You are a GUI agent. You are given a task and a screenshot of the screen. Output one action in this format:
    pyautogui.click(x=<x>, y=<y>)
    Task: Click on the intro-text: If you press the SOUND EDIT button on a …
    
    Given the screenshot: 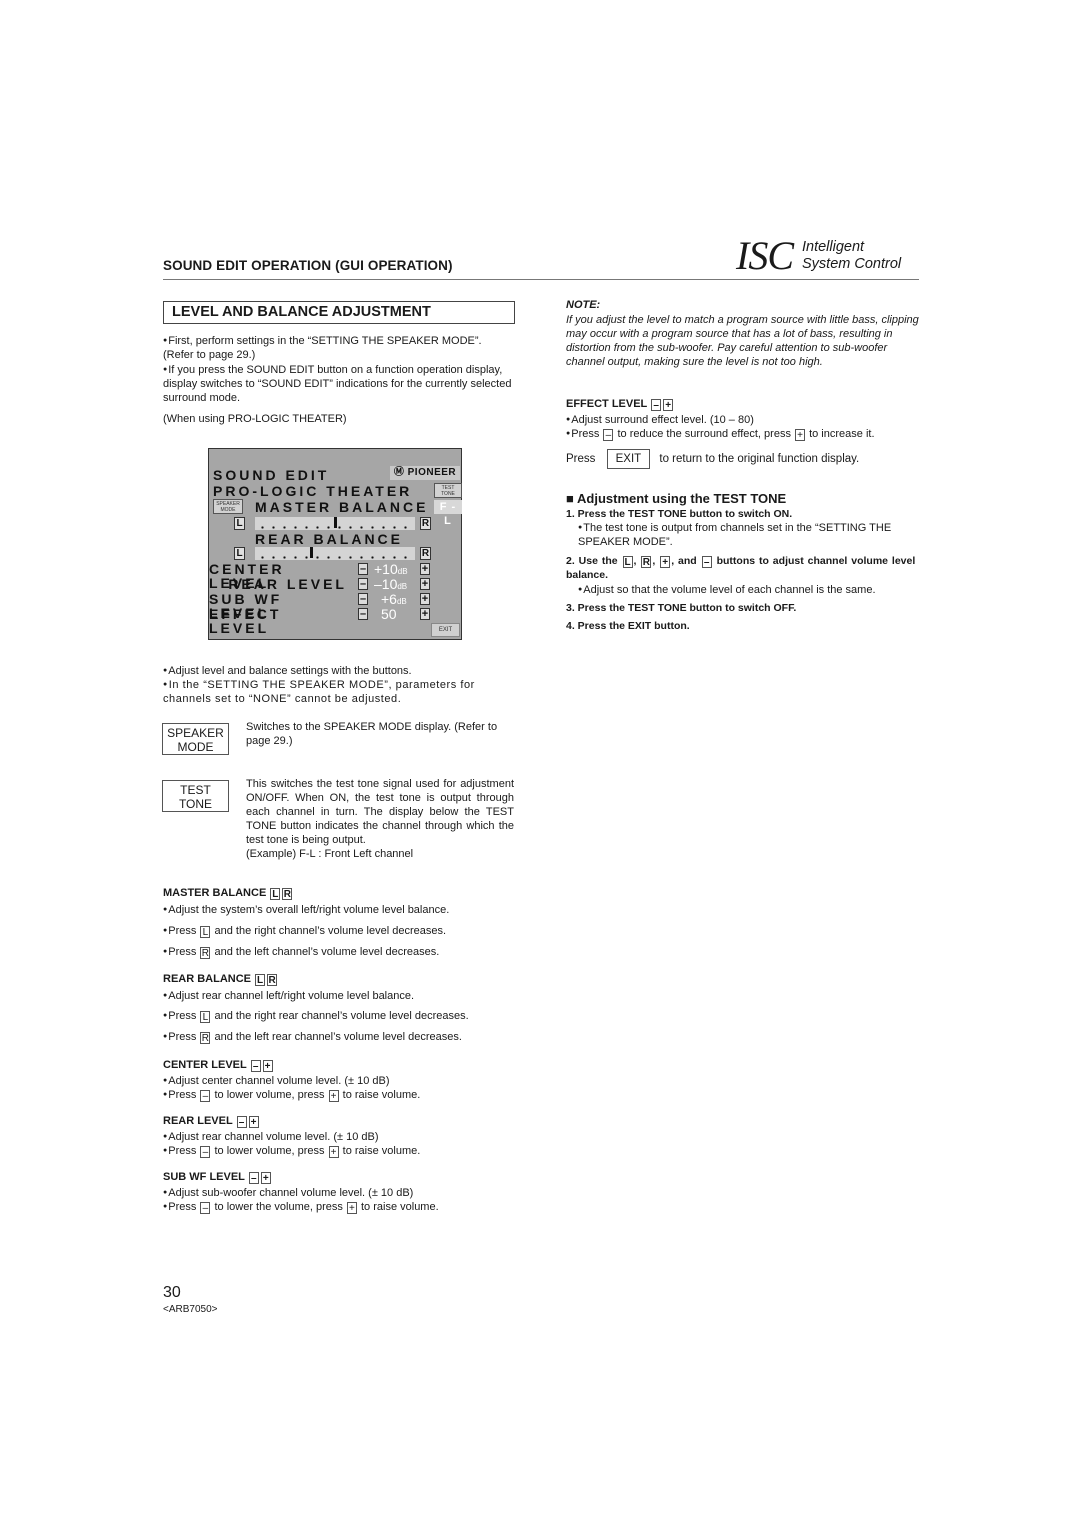 What is the action you would take?
    pyautogui.click(x=337, y=384)
    